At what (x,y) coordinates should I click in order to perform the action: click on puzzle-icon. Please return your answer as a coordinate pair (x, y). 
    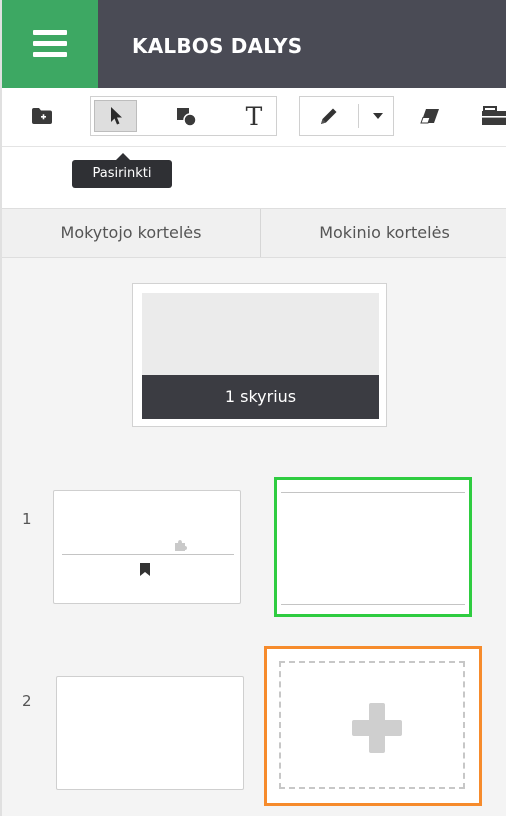
    Looking at the image, I should click on (181, 545).